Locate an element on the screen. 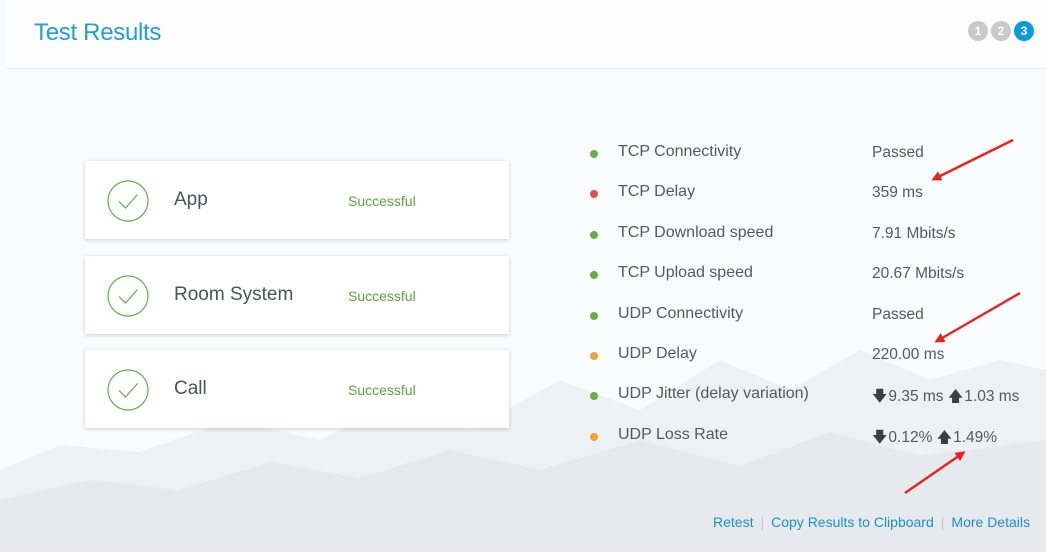 The image size is (1046, 552). result-value: 220.00 ms is located at coordinates (908, 354).